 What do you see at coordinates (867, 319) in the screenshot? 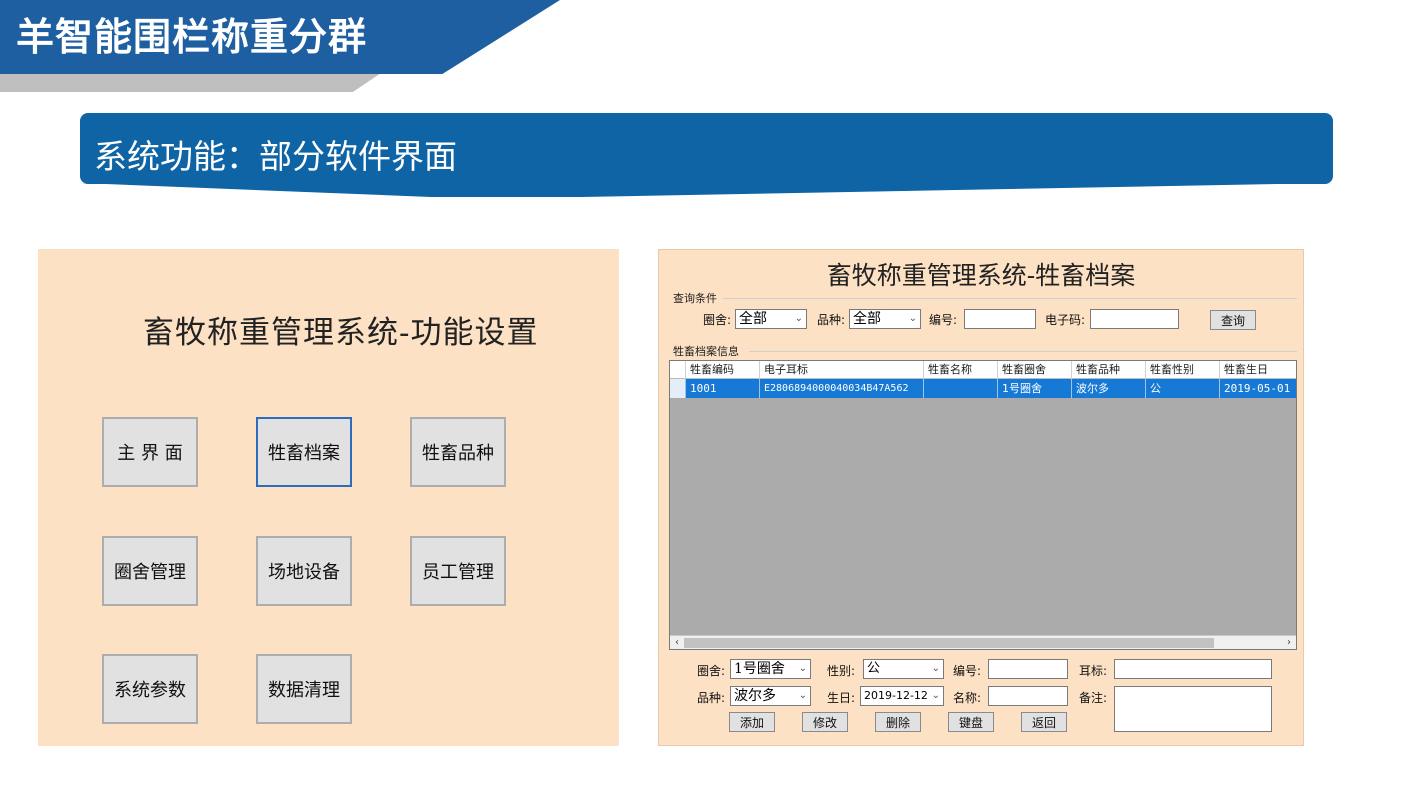
I see `query-breed-value: 全部` at bounding box center [867, 319].